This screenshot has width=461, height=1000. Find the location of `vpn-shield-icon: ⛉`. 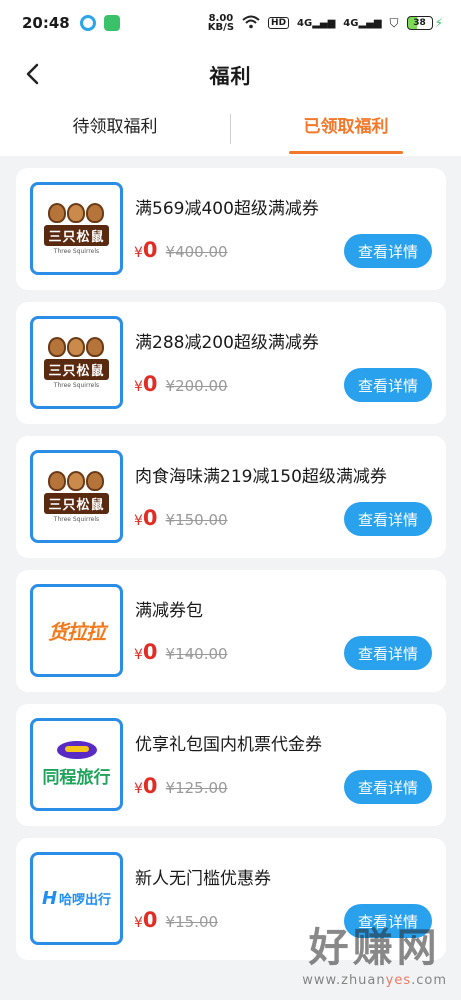

vpn-shield-icon: ⛉ is located at coordinates (394, 22).